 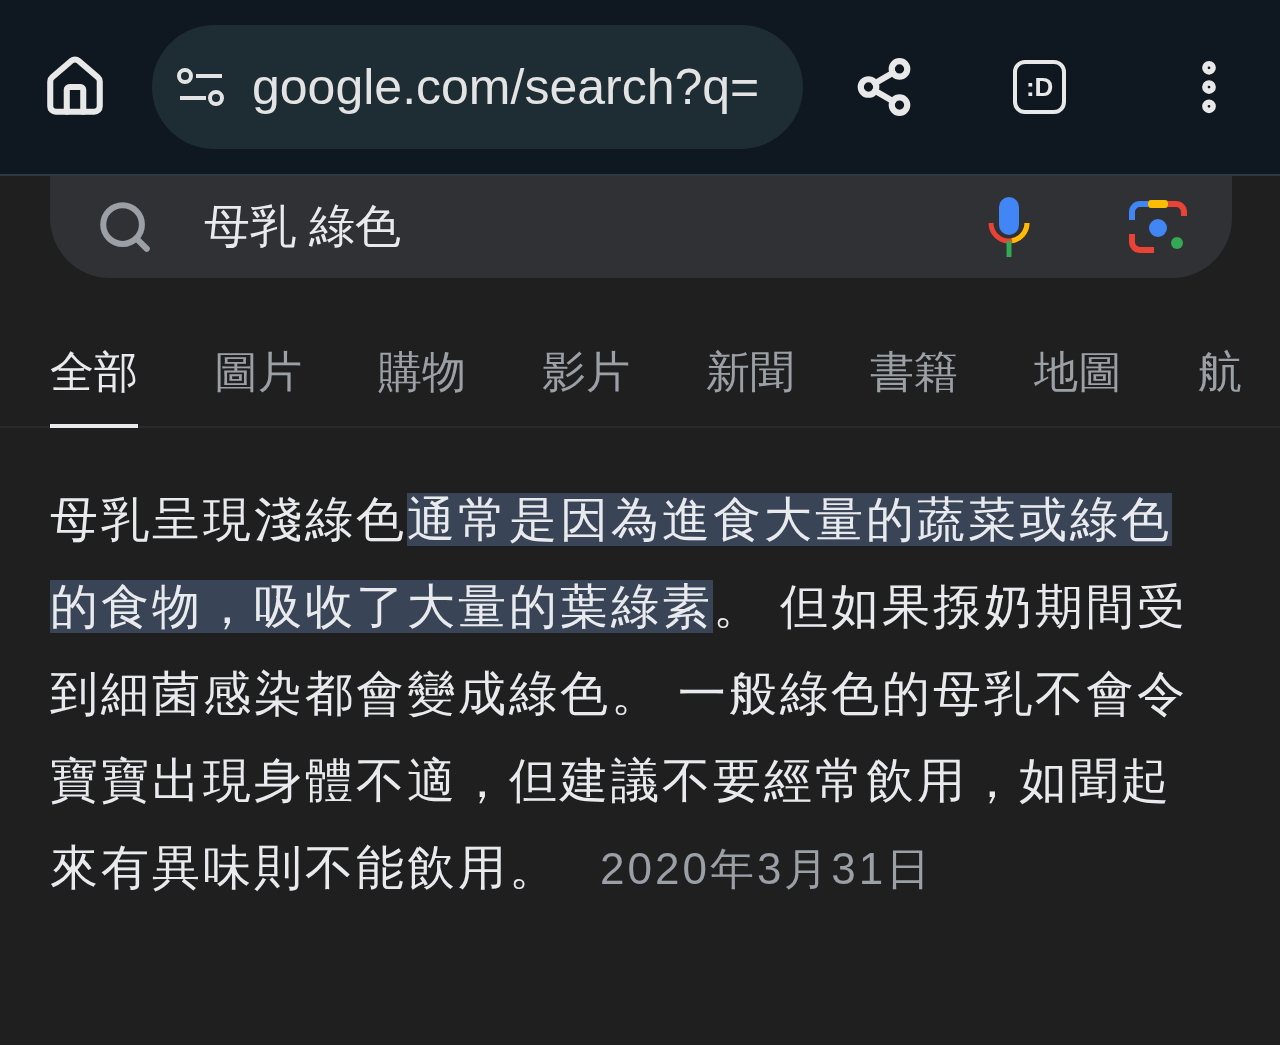 I want to click on tab-switcher-button: :D, so click(x=1039, y=87).